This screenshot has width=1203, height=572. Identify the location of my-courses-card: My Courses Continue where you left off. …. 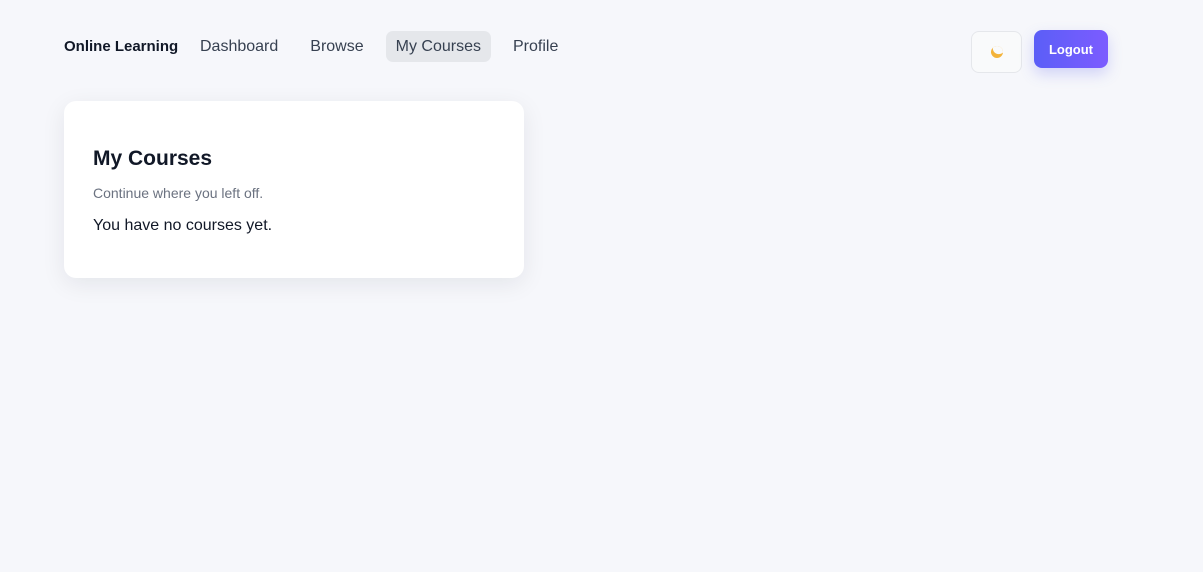
(294, 189).